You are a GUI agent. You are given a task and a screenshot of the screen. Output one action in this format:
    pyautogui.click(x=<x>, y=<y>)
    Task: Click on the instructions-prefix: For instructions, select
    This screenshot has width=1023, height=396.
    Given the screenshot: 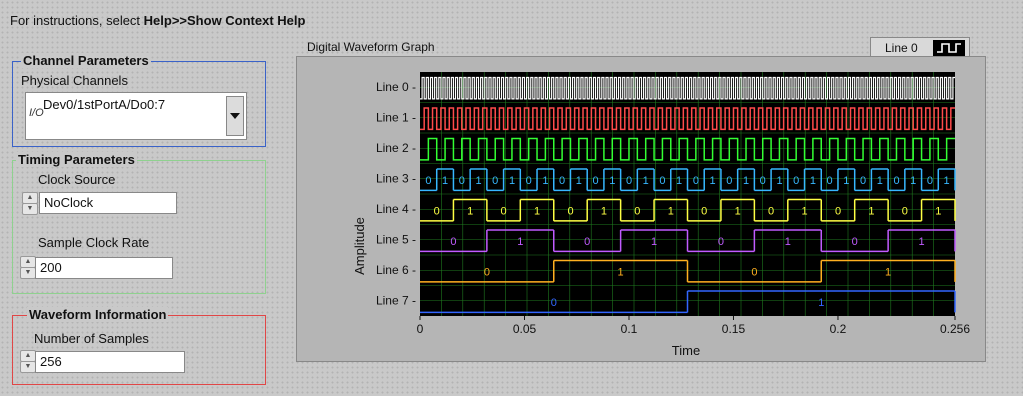 What is the action you would take?
    pyautogui.click(x=77, y=20)
    